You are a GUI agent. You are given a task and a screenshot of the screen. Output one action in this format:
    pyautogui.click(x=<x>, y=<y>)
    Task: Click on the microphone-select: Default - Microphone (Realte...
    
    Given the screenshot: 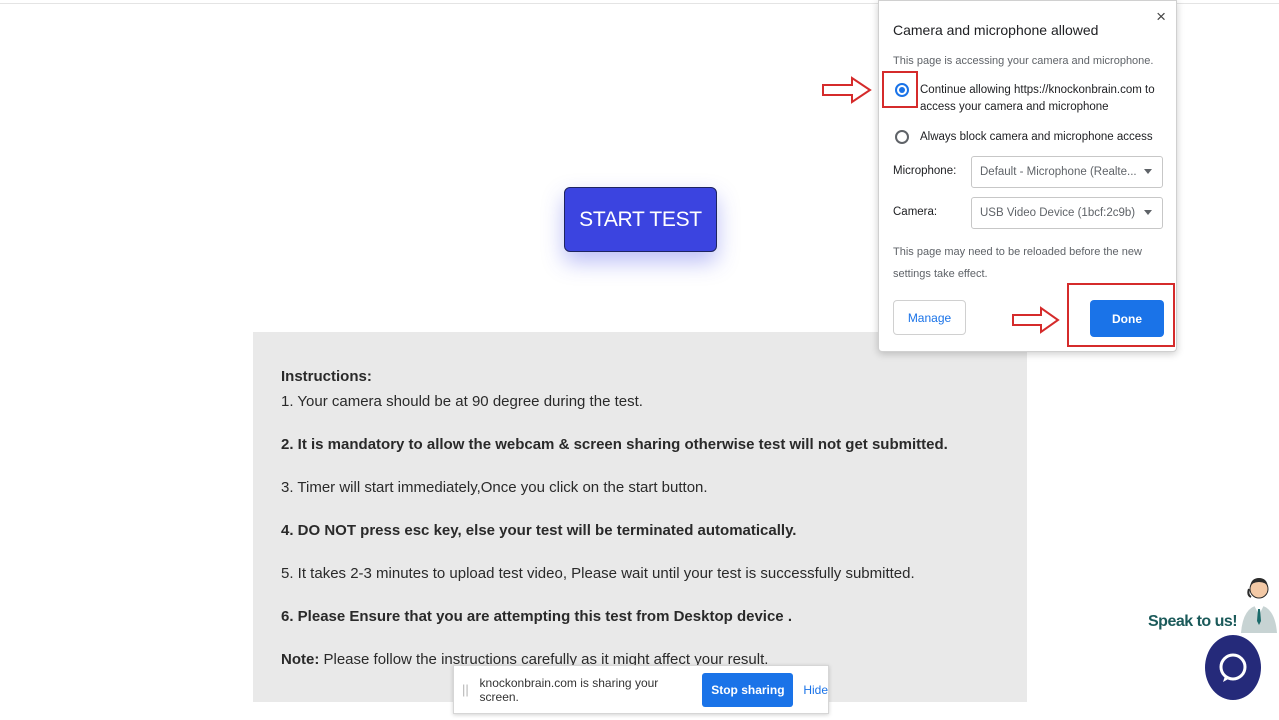 What is the action you would take?
    pyautogui.click(x=1067, y=172)
    